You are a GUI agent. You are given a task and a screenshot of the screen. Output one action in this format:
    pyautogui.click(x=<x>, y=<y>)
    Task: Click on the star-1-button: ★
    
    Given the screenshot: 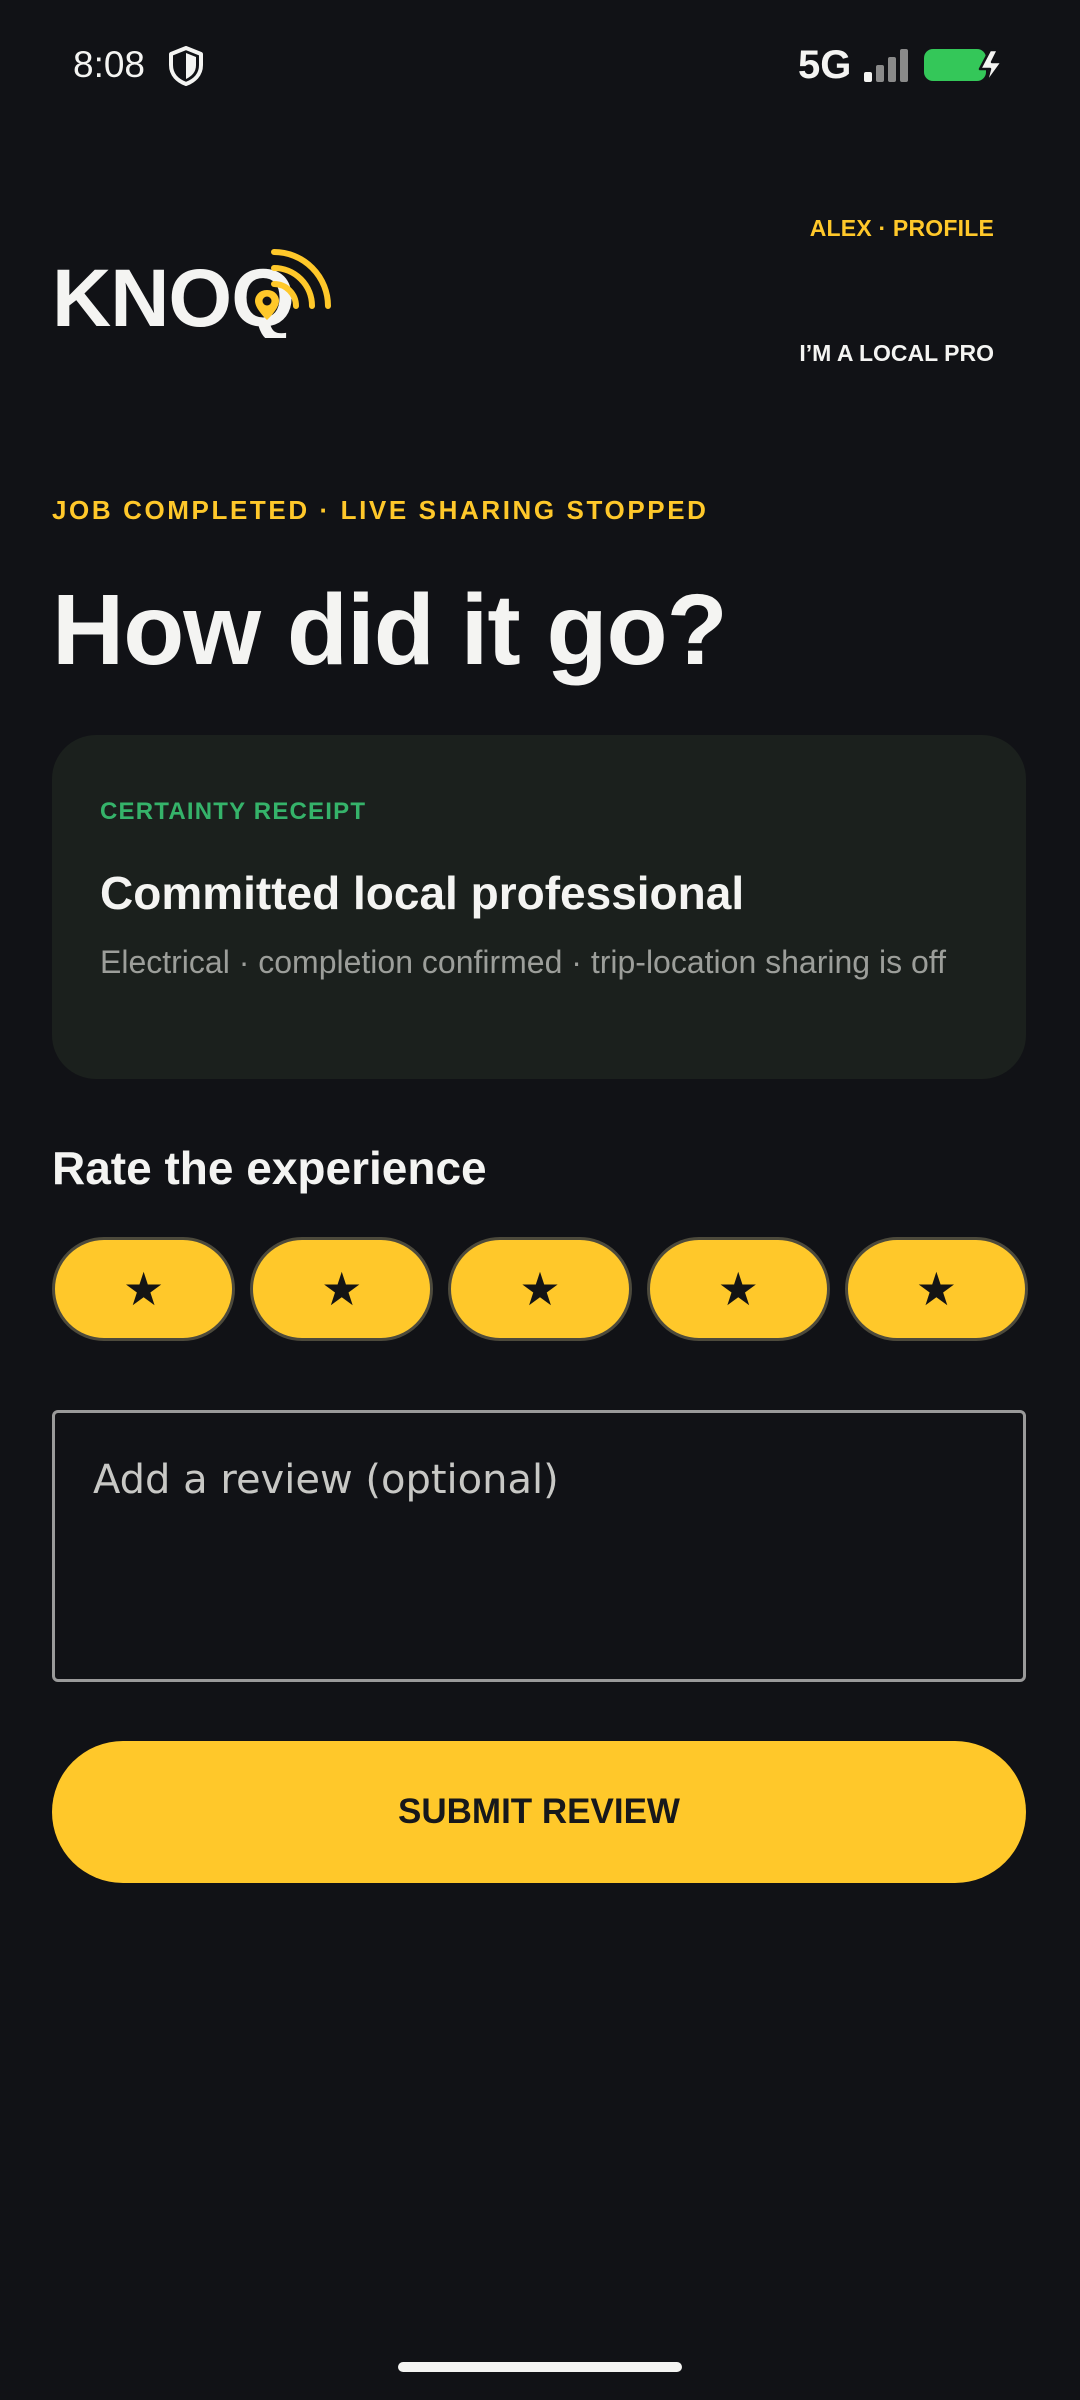 What is the action you would take?
    pyautogui.click(x=144, y=1289)
    